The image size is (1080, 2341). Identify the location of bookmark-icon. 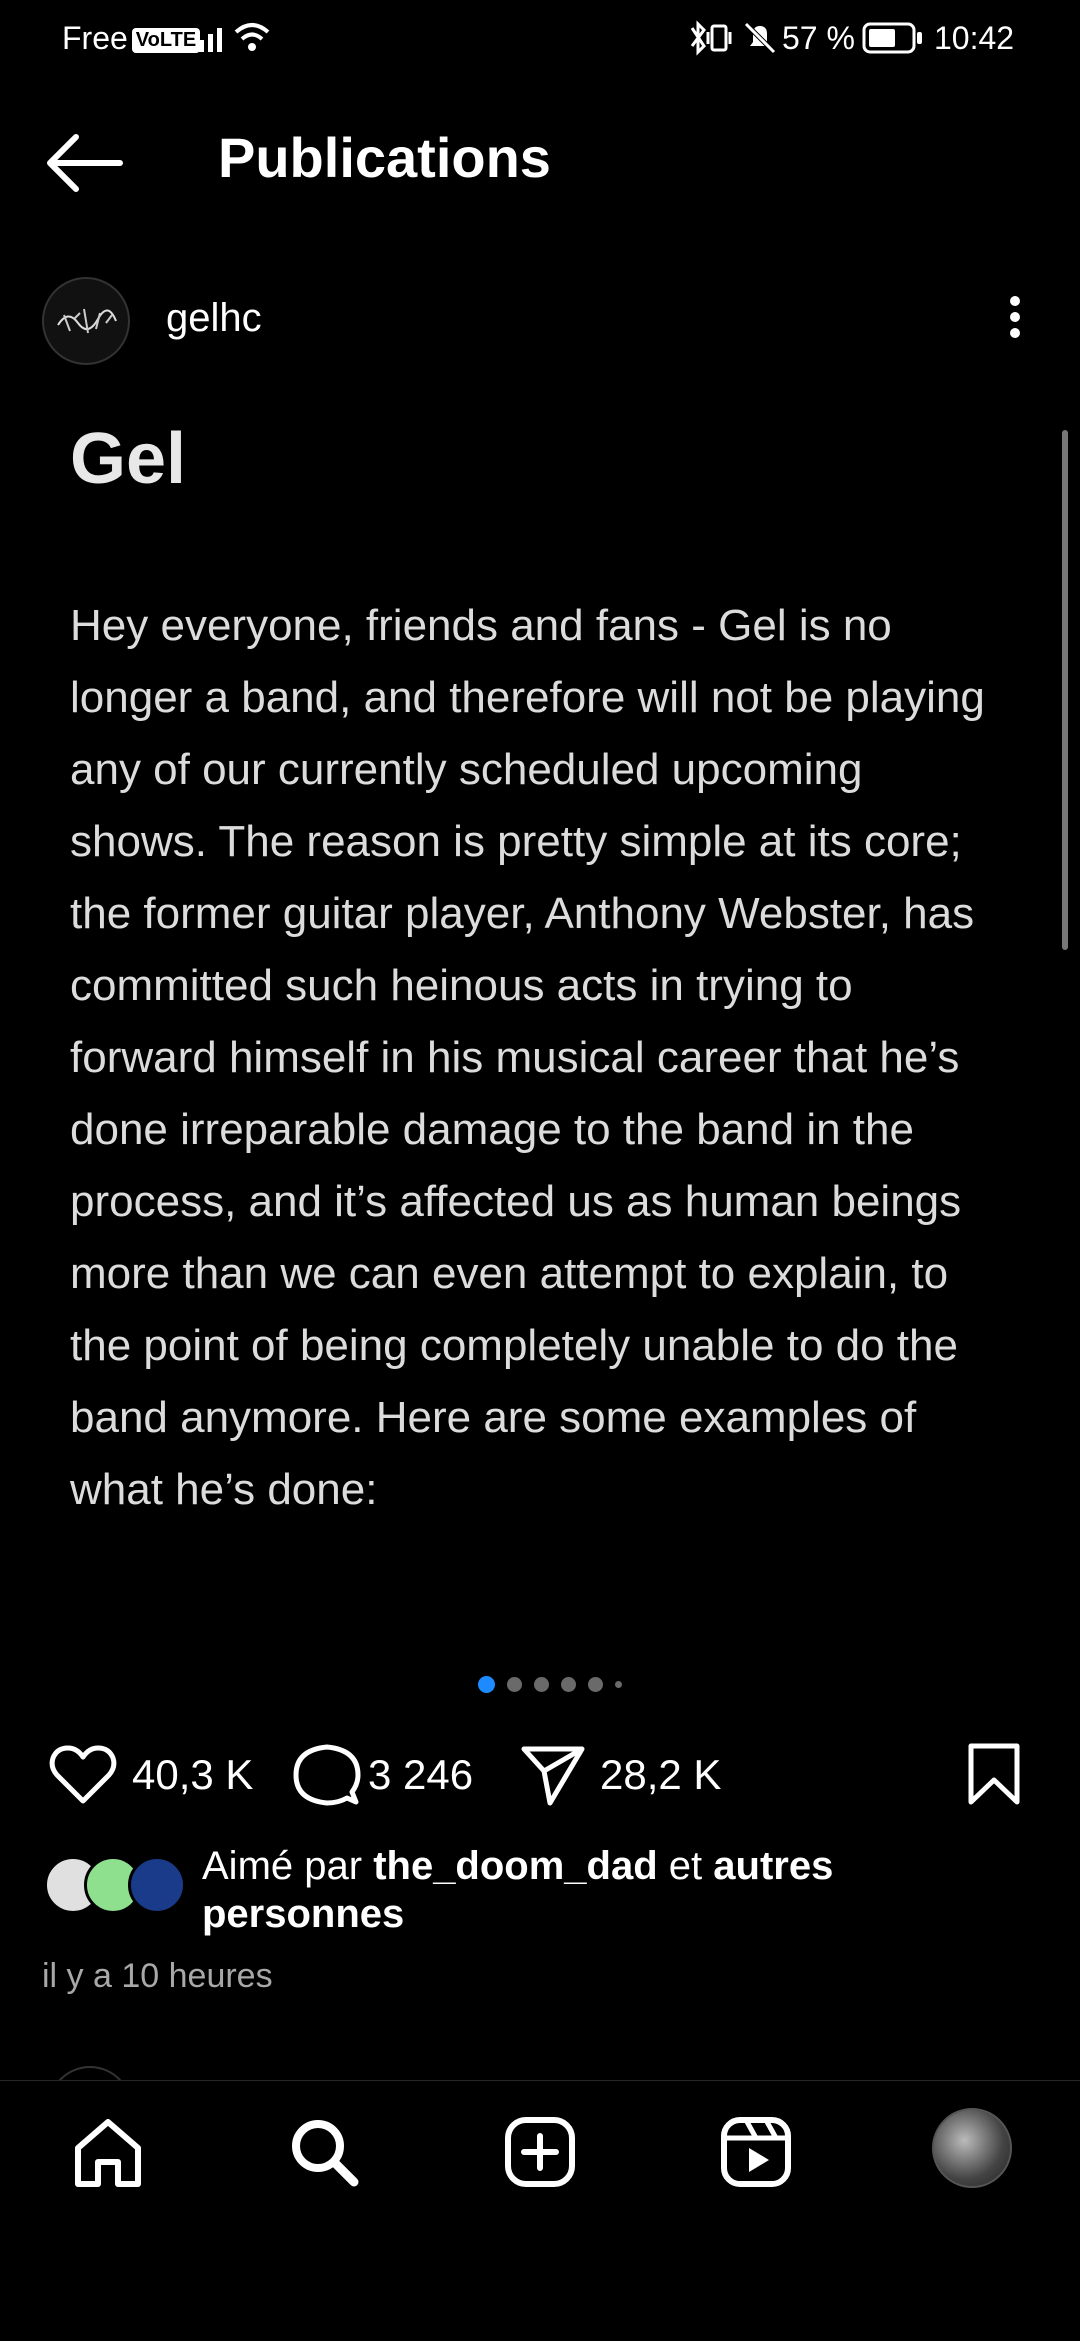
(994, 1774).